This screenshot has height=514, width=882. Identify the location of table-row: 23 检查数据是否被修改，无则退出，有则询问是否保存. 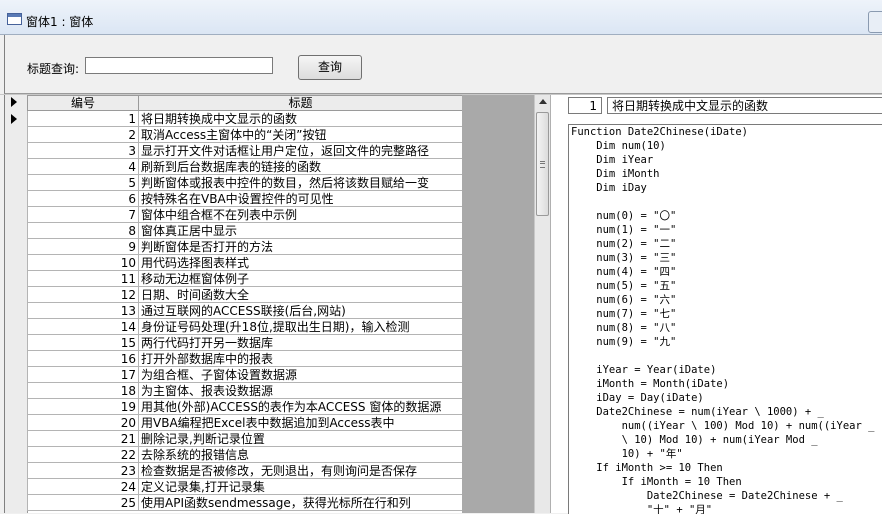
(245, 470).